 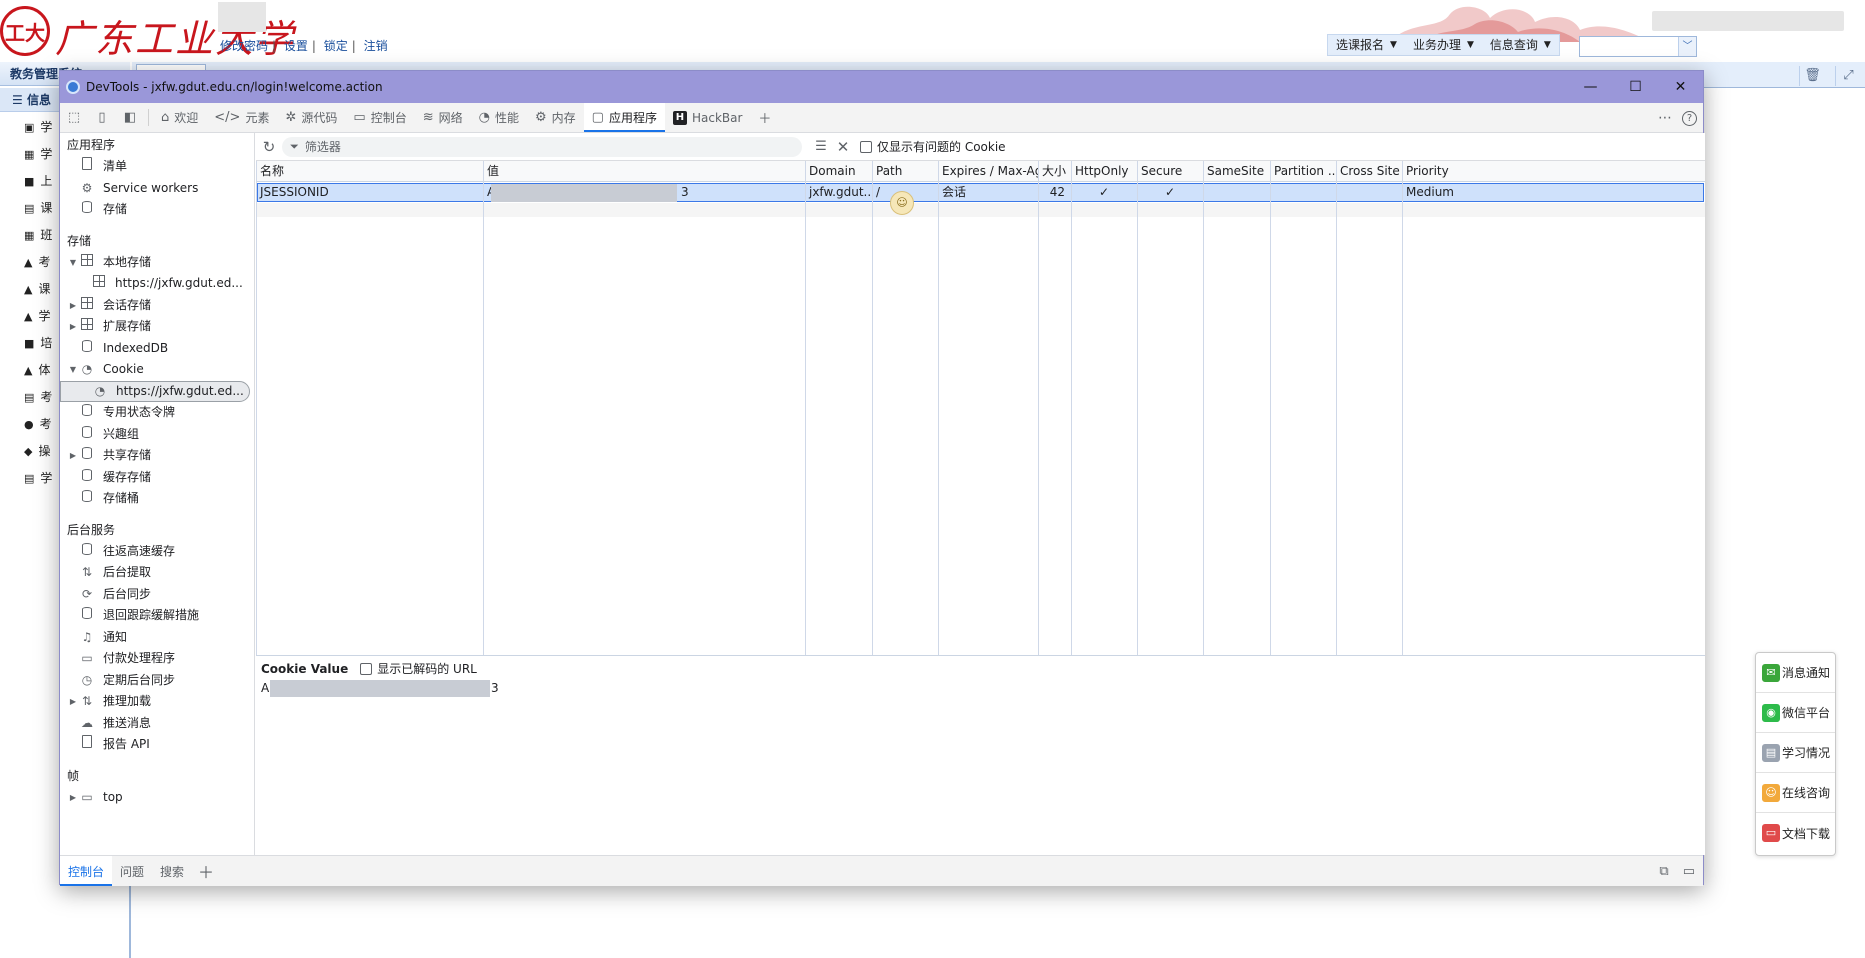 I want to click on sidebar-item-shared-storage: ▶ 共享存储, so click(x=157, y=456).